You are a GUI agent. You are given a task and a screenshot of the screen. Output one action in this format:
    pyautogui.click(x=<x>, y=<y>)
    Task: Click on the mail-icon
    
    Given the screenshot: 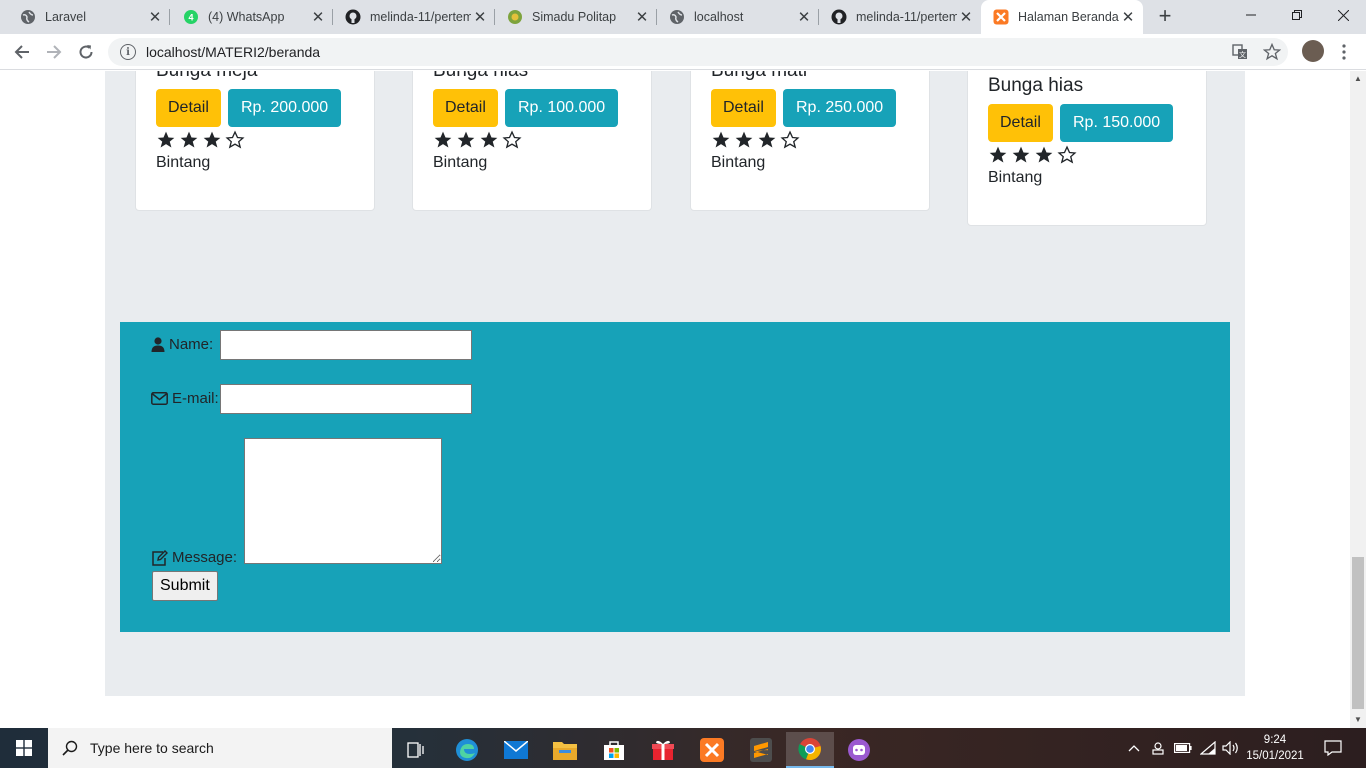 What is the action you would take?
    pyautogui.click(x=516, y=750)
    